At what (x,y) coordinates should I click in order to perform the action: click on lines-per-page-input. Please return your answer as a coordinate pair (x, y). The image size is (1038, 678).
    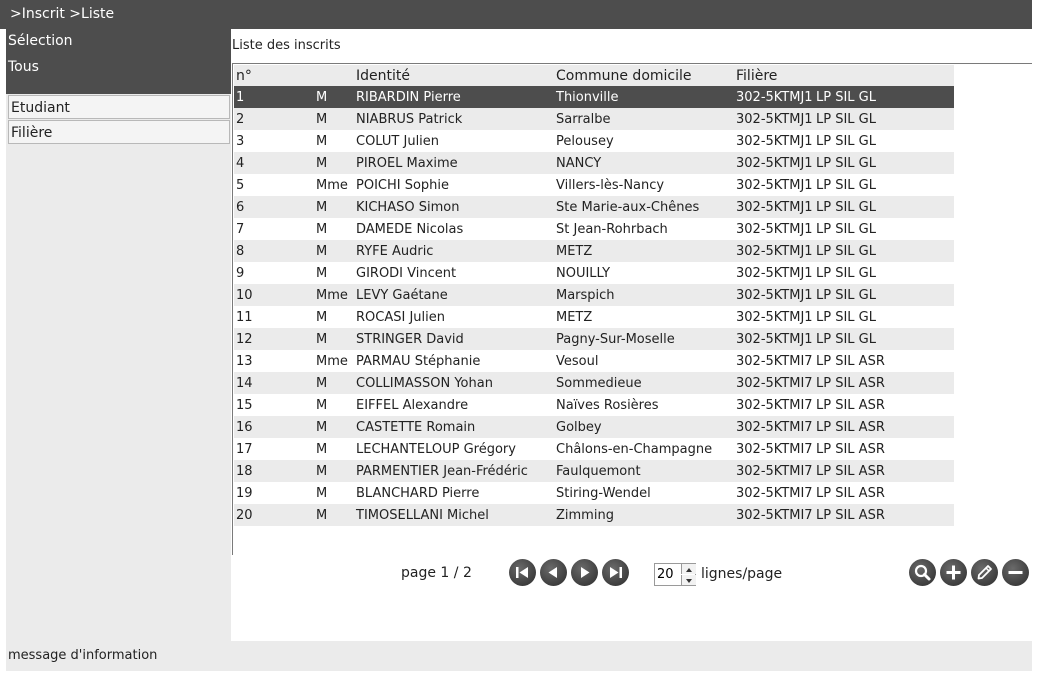
    Looking at the image, I should click on (668, 574).